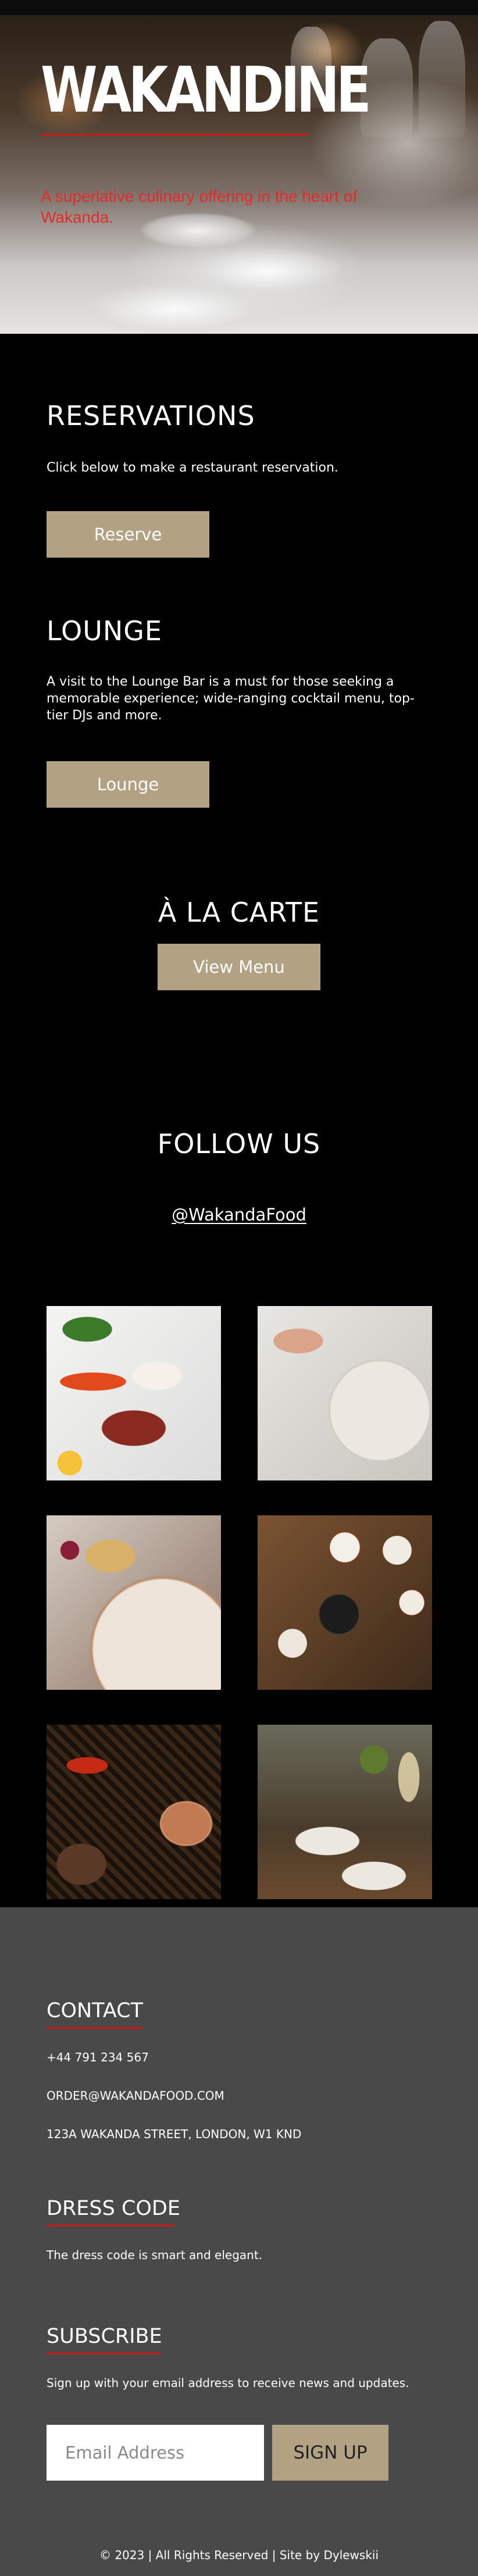  I want to click on contact-email: ORDER@WAKANDAFOOD.COM, so click(135, 2096).